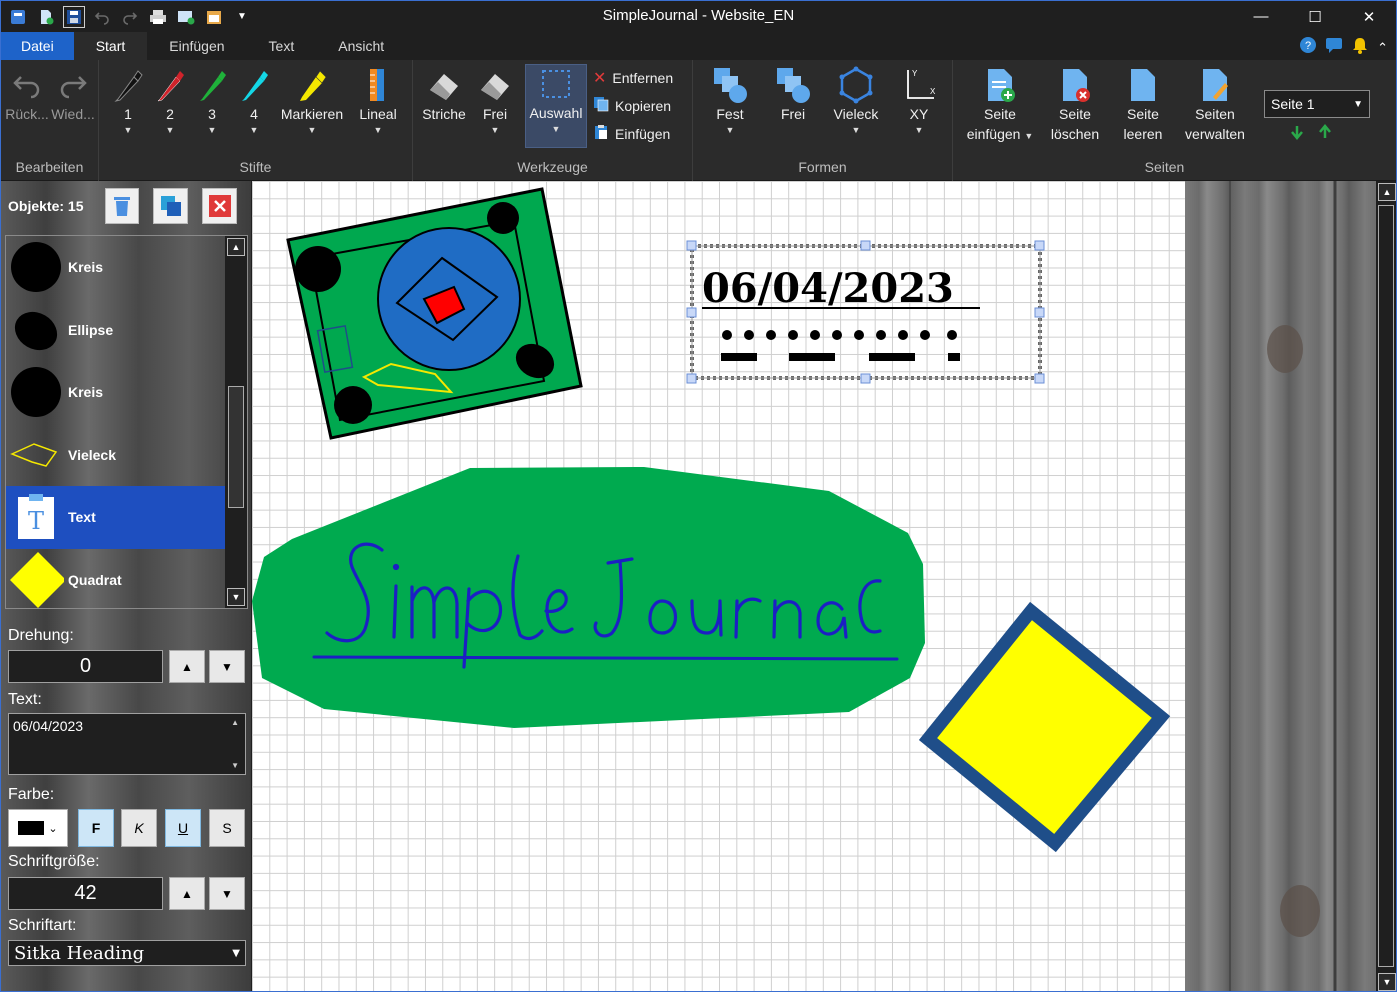  I want to click on pen-2-button: 2 ▼, so click(170, 101).